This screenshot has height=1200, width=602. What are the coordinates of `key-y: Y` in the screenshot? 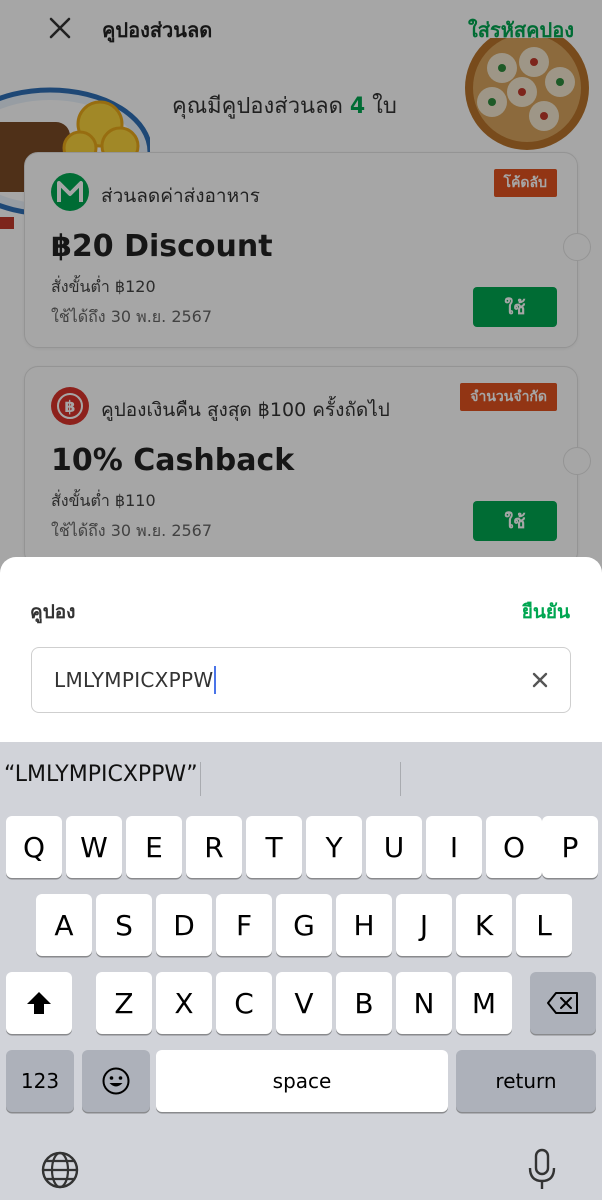 It's located at (334, 847).